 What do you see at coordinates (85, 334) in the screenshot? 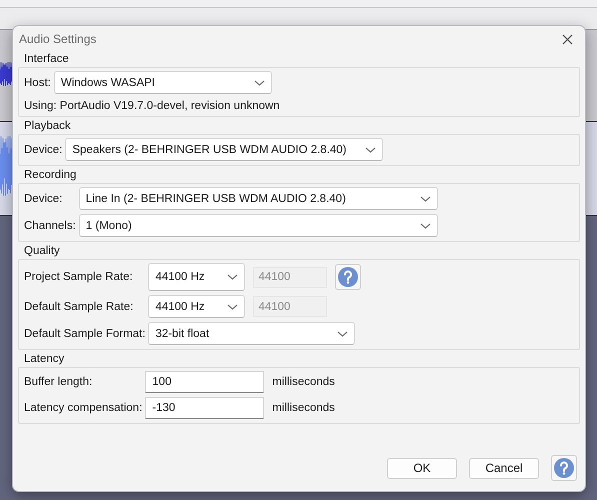
I see `field-label: Default Sample Format:` at bounding box center [85, 334].